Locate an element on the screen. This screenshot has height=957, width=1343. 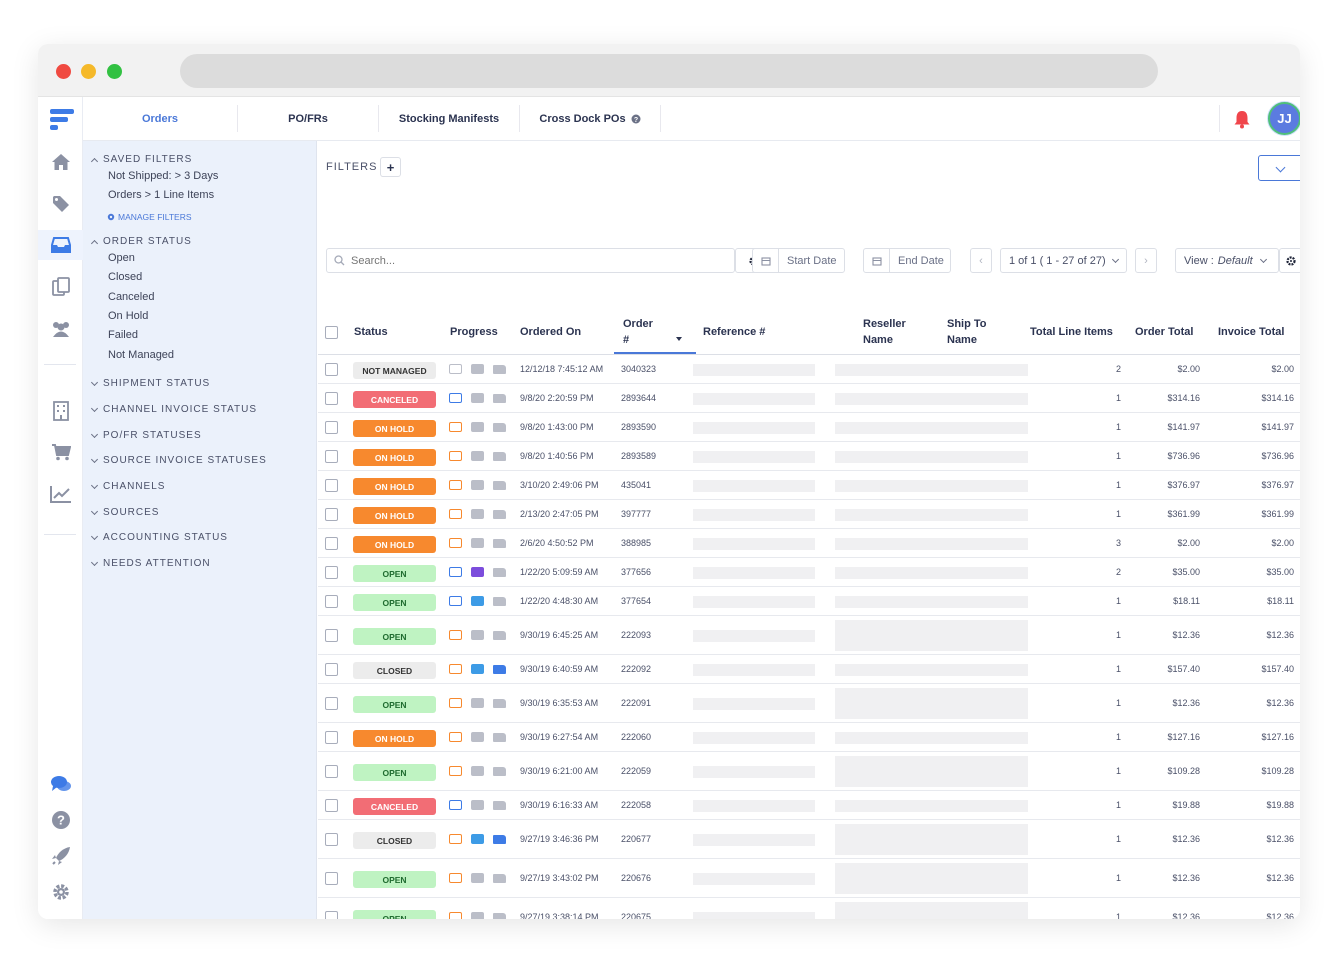
start-date-field: Start Date is located at coordinates (798, 260).